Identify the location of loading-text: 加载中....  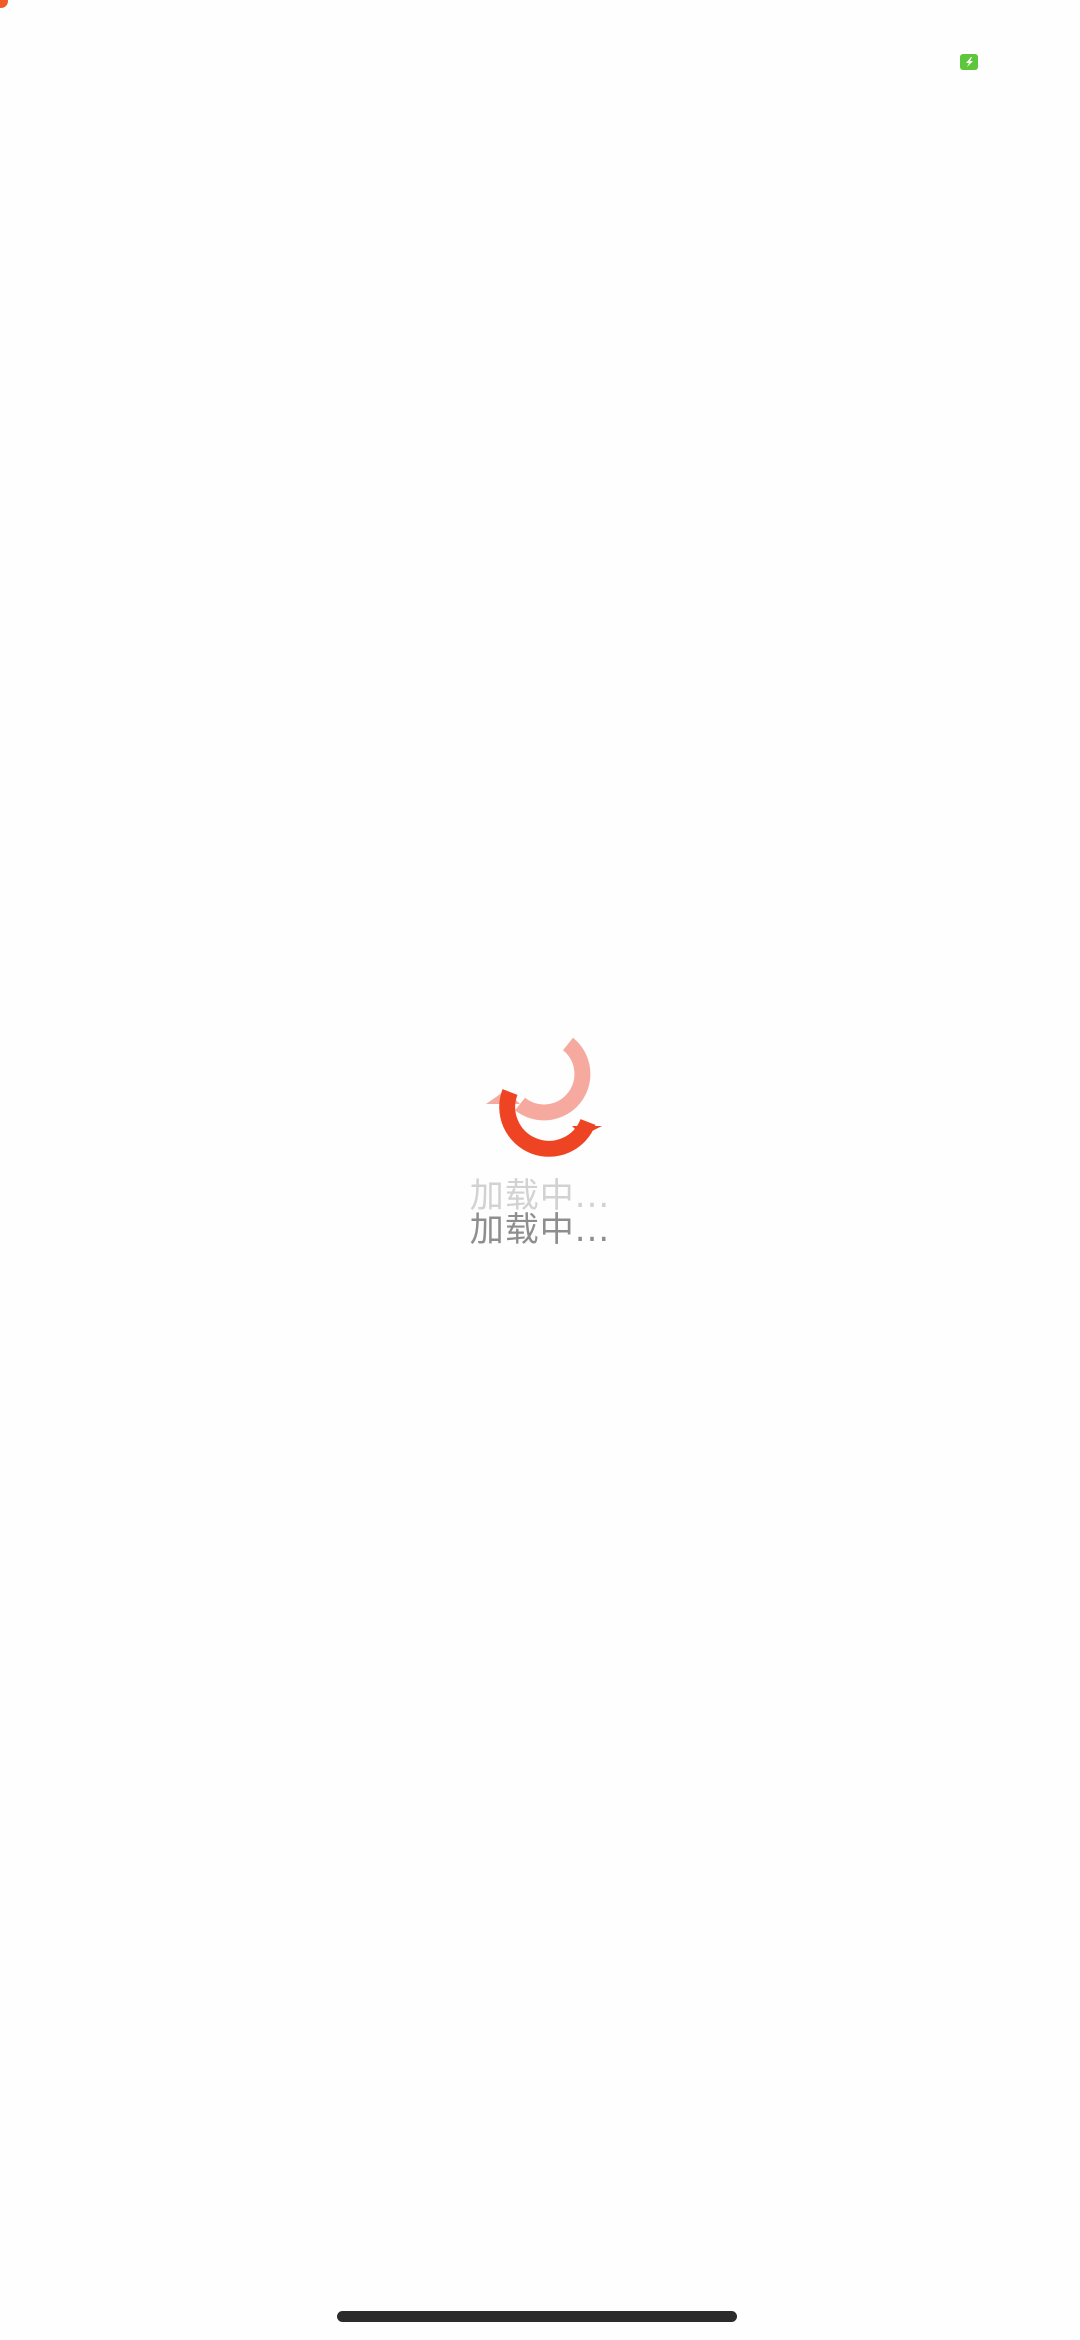
(540, 1230).